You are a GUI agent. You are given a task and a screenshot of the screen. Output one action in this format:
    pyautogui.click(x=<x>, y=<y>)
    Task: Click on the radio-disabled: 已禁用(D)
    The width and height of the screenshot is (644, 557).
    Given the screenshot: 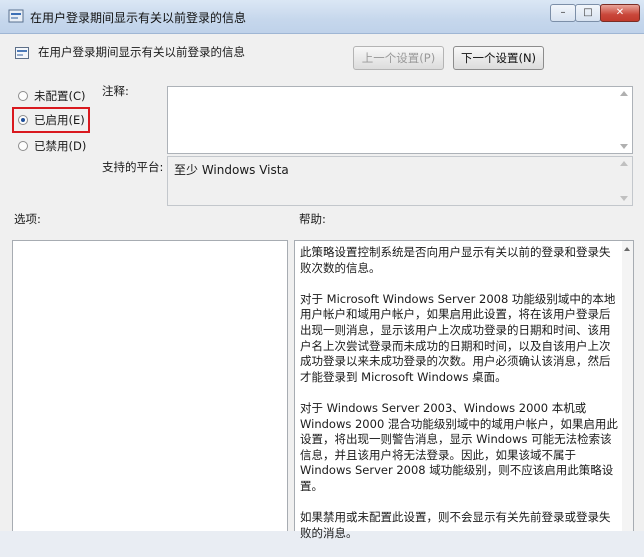 What is the action you would take?
    pyautogui.click(x=63, y=147)
    